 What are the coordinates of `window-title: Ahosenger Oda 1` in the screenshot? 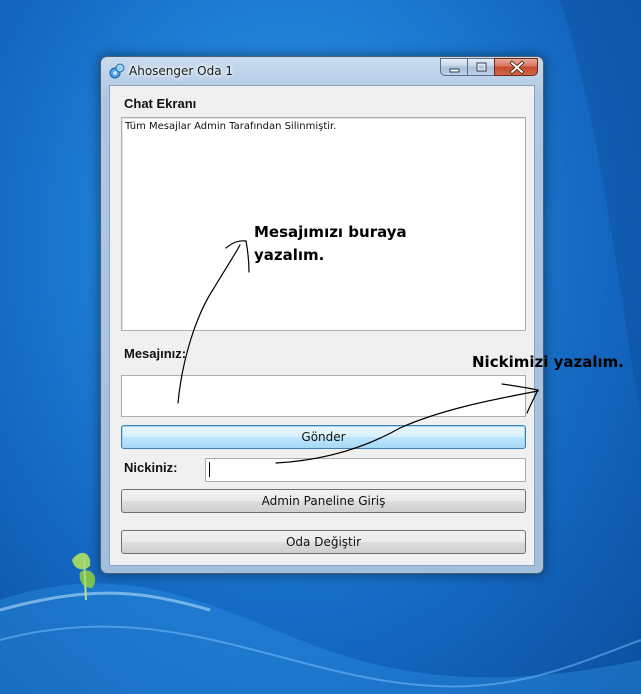 It's located at (181, 71).